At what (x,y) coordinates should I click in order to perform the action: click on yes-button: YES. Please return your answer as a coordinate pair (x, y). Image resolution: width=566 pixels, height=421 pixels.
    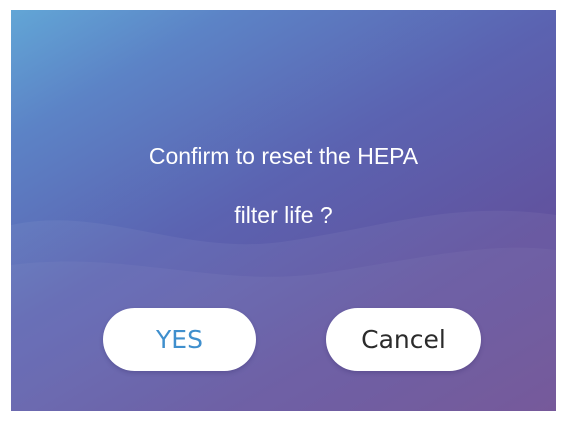
    Looking at the image, I should click on (179, 339).